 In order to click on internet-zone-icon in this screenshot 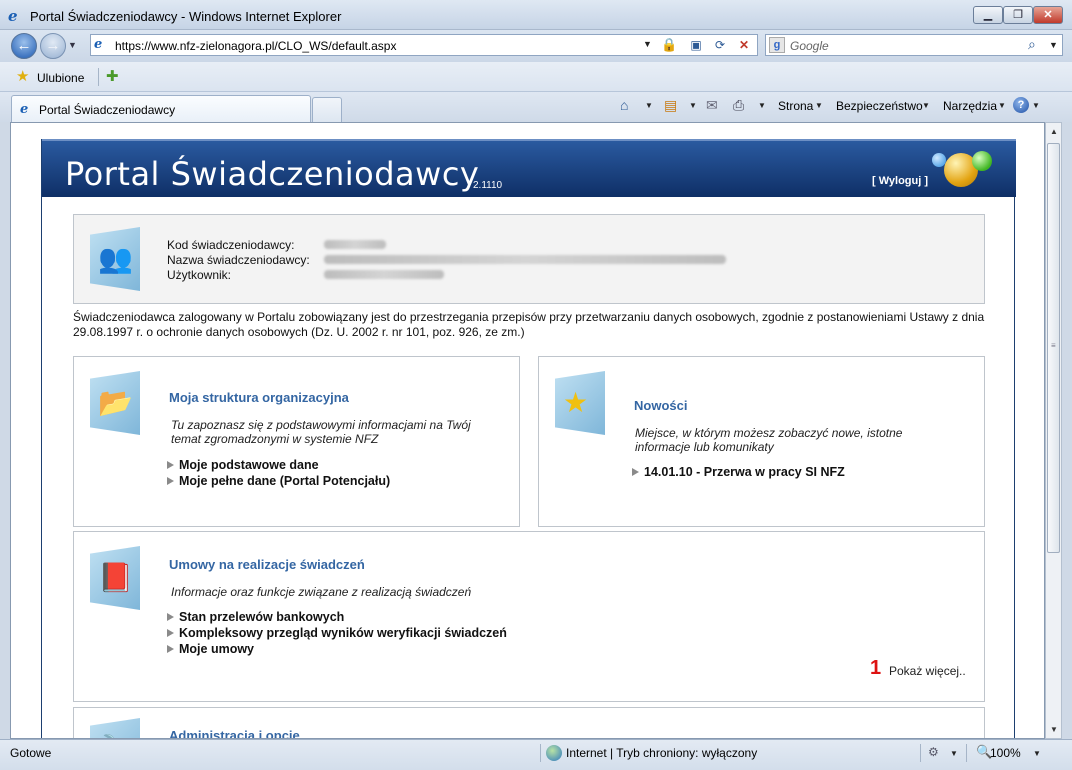, I will do `click(554, 753)`.